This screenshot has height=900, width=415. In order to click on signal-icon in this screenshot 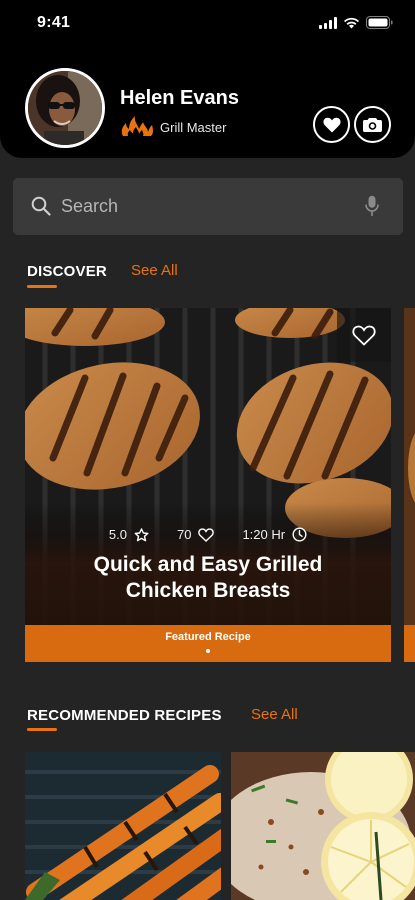, I will do `click(328, 22)`.